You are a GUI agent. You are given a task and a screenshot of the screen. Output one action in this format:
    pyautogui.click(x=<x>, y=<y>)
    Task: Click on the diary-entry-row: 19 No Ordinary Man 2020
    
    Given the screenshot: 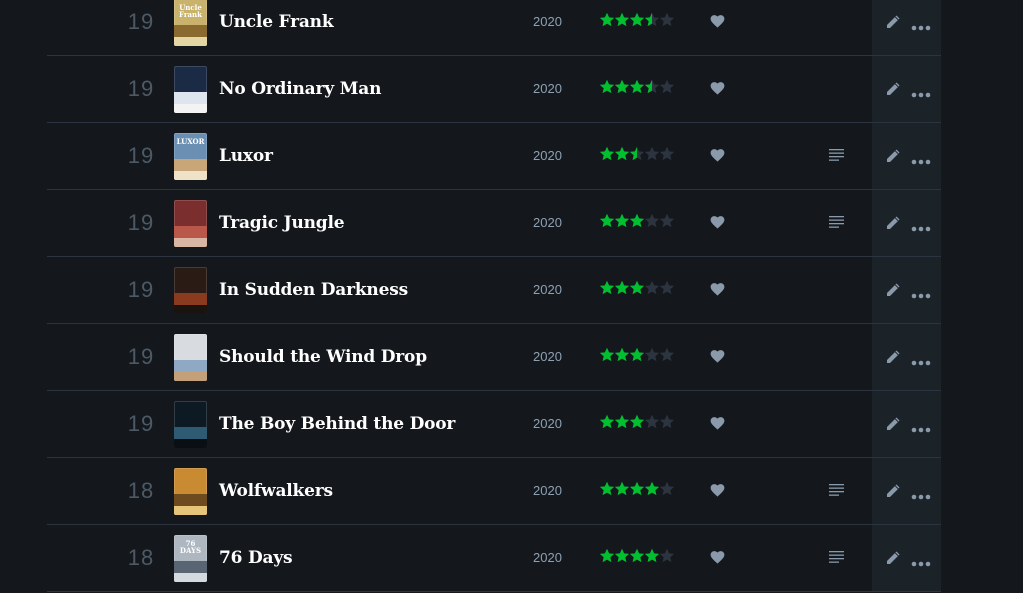 What is the action you would take?
    pyautogui.click(x=494, y=89)
    